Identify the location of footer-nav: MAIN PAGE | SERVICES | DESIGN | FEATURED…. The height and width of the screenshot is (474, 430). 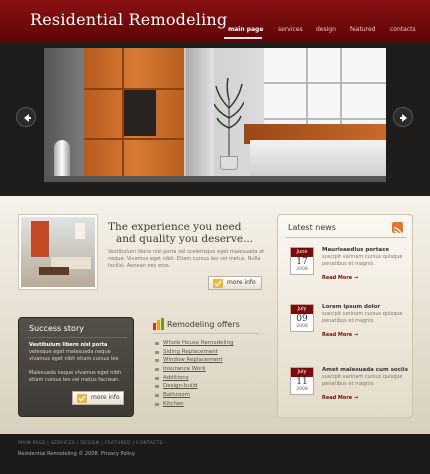
(90, 443).